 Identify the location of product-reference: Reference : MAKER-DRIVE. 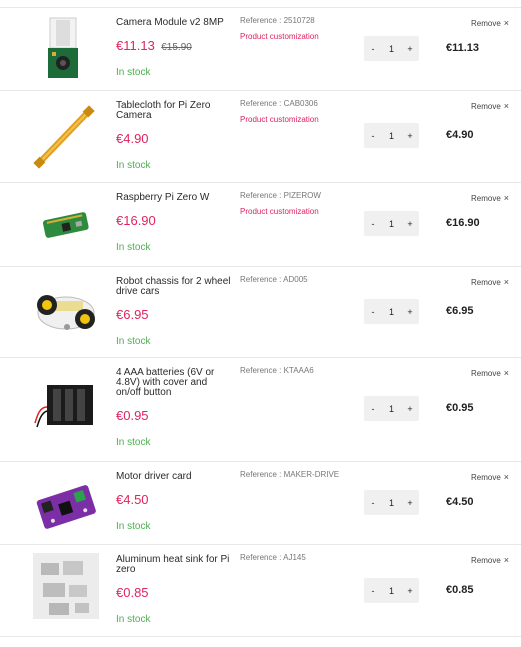
(290, 474).